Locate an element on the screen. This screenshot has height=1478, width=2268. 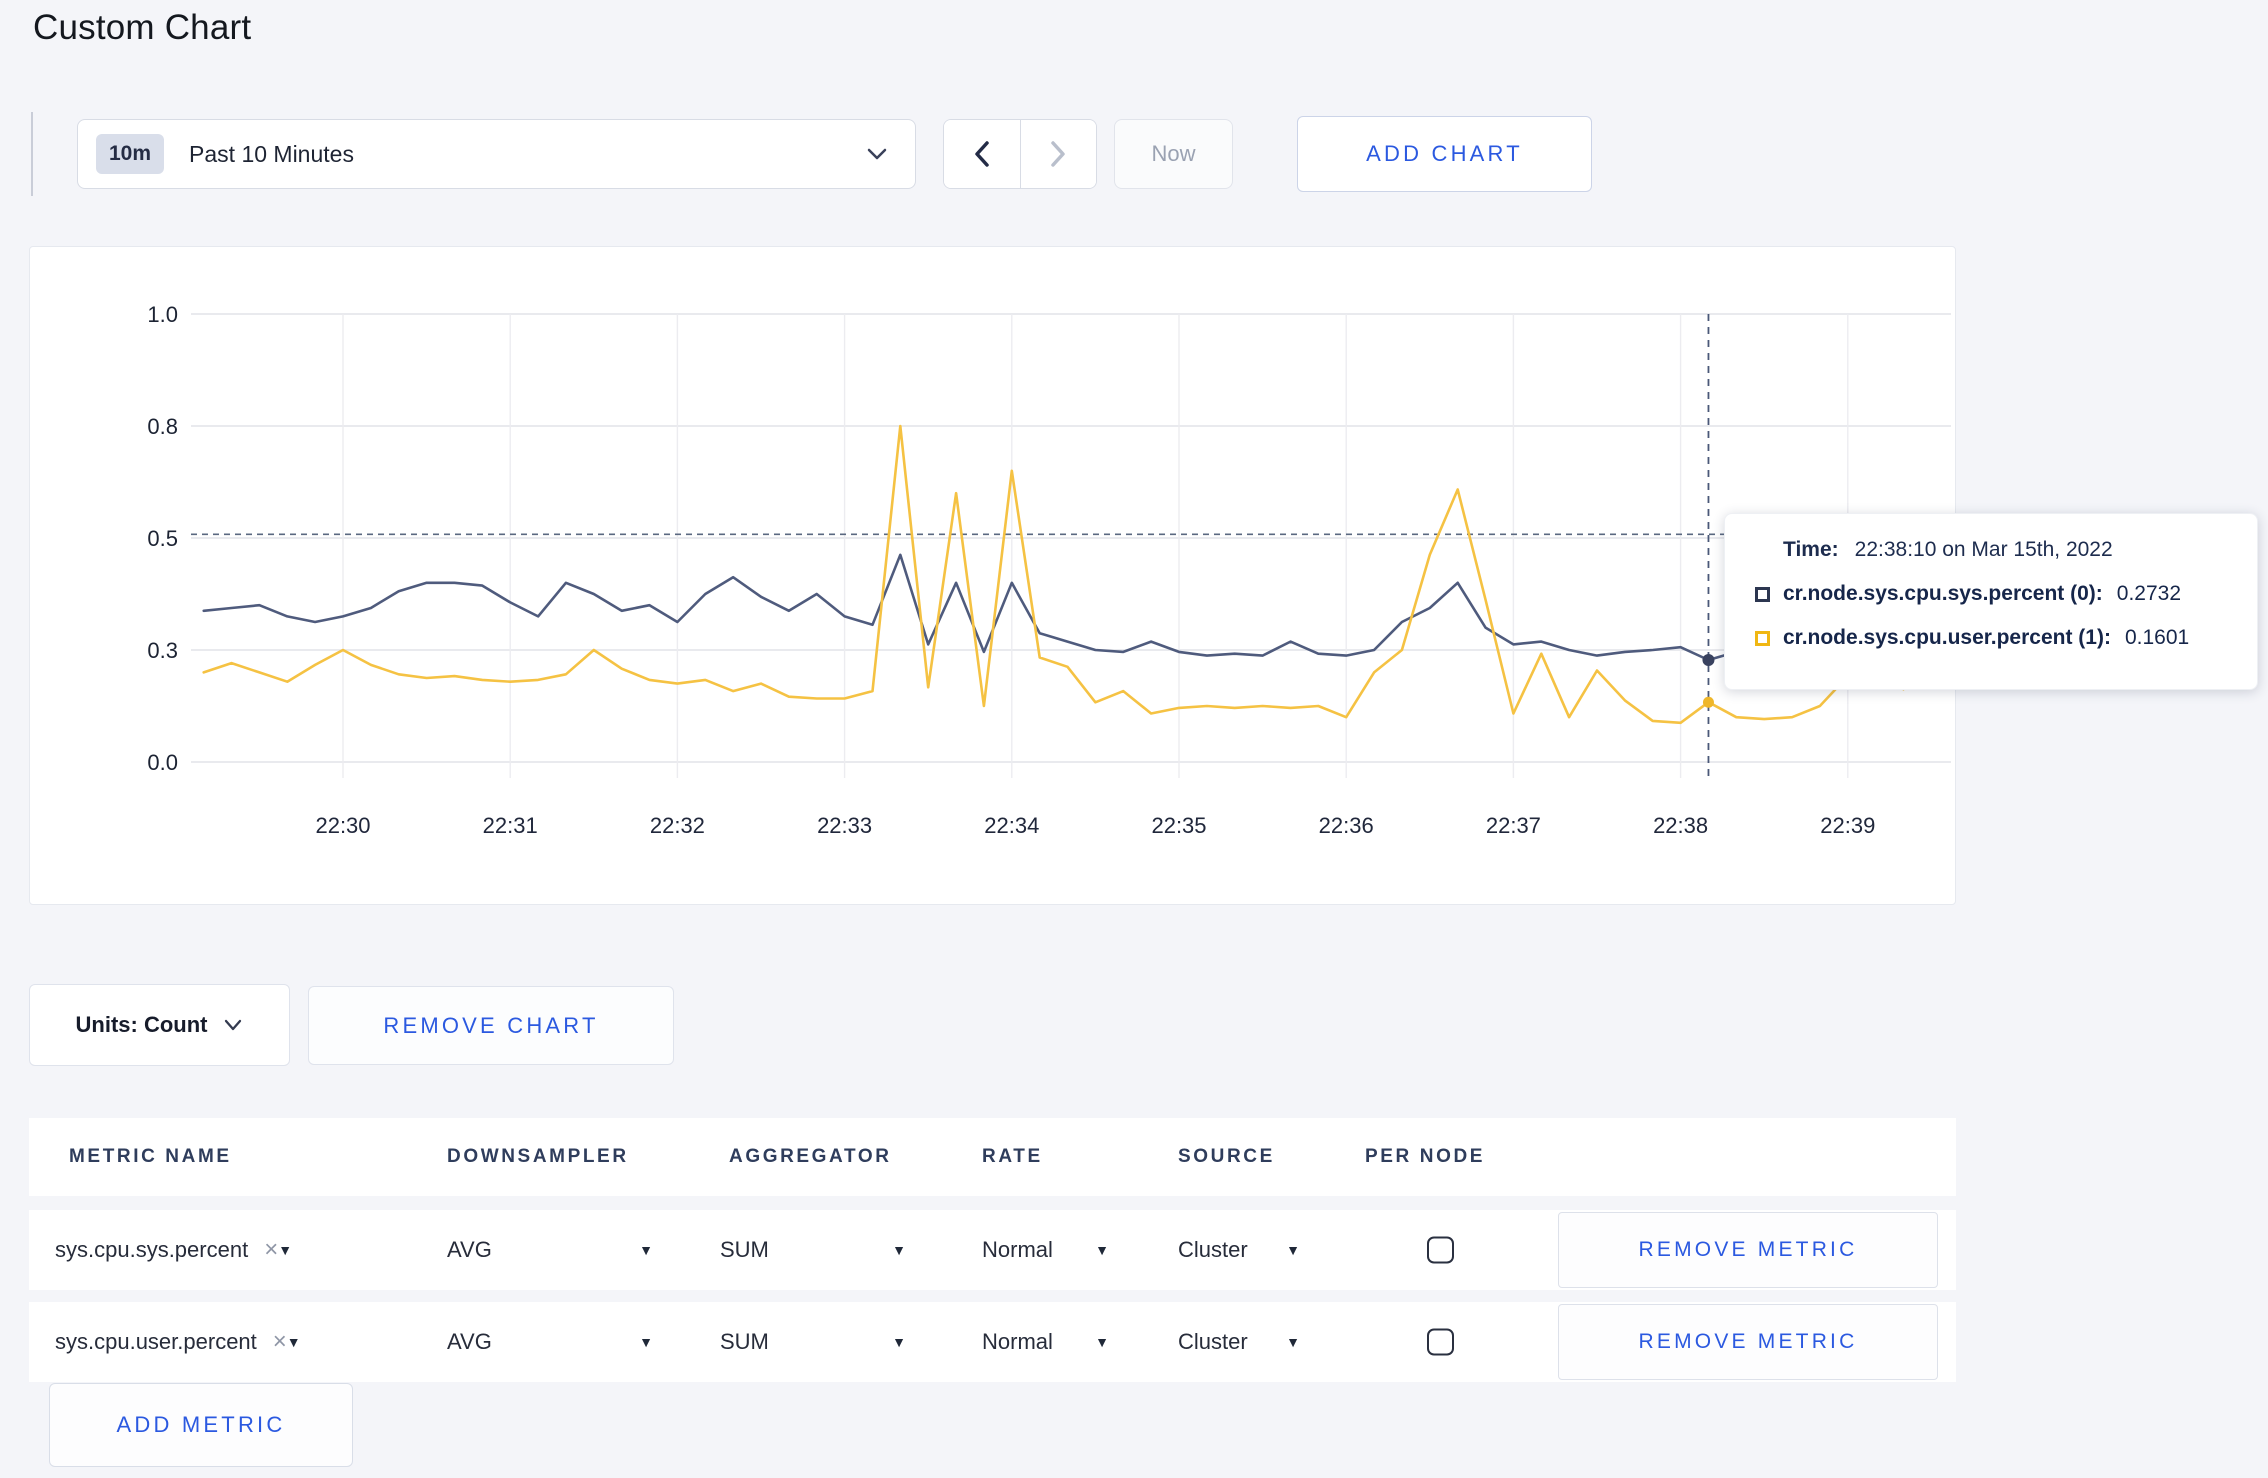
tooltip-series-value: 0.1601 is located at coordinates (2157, 637).